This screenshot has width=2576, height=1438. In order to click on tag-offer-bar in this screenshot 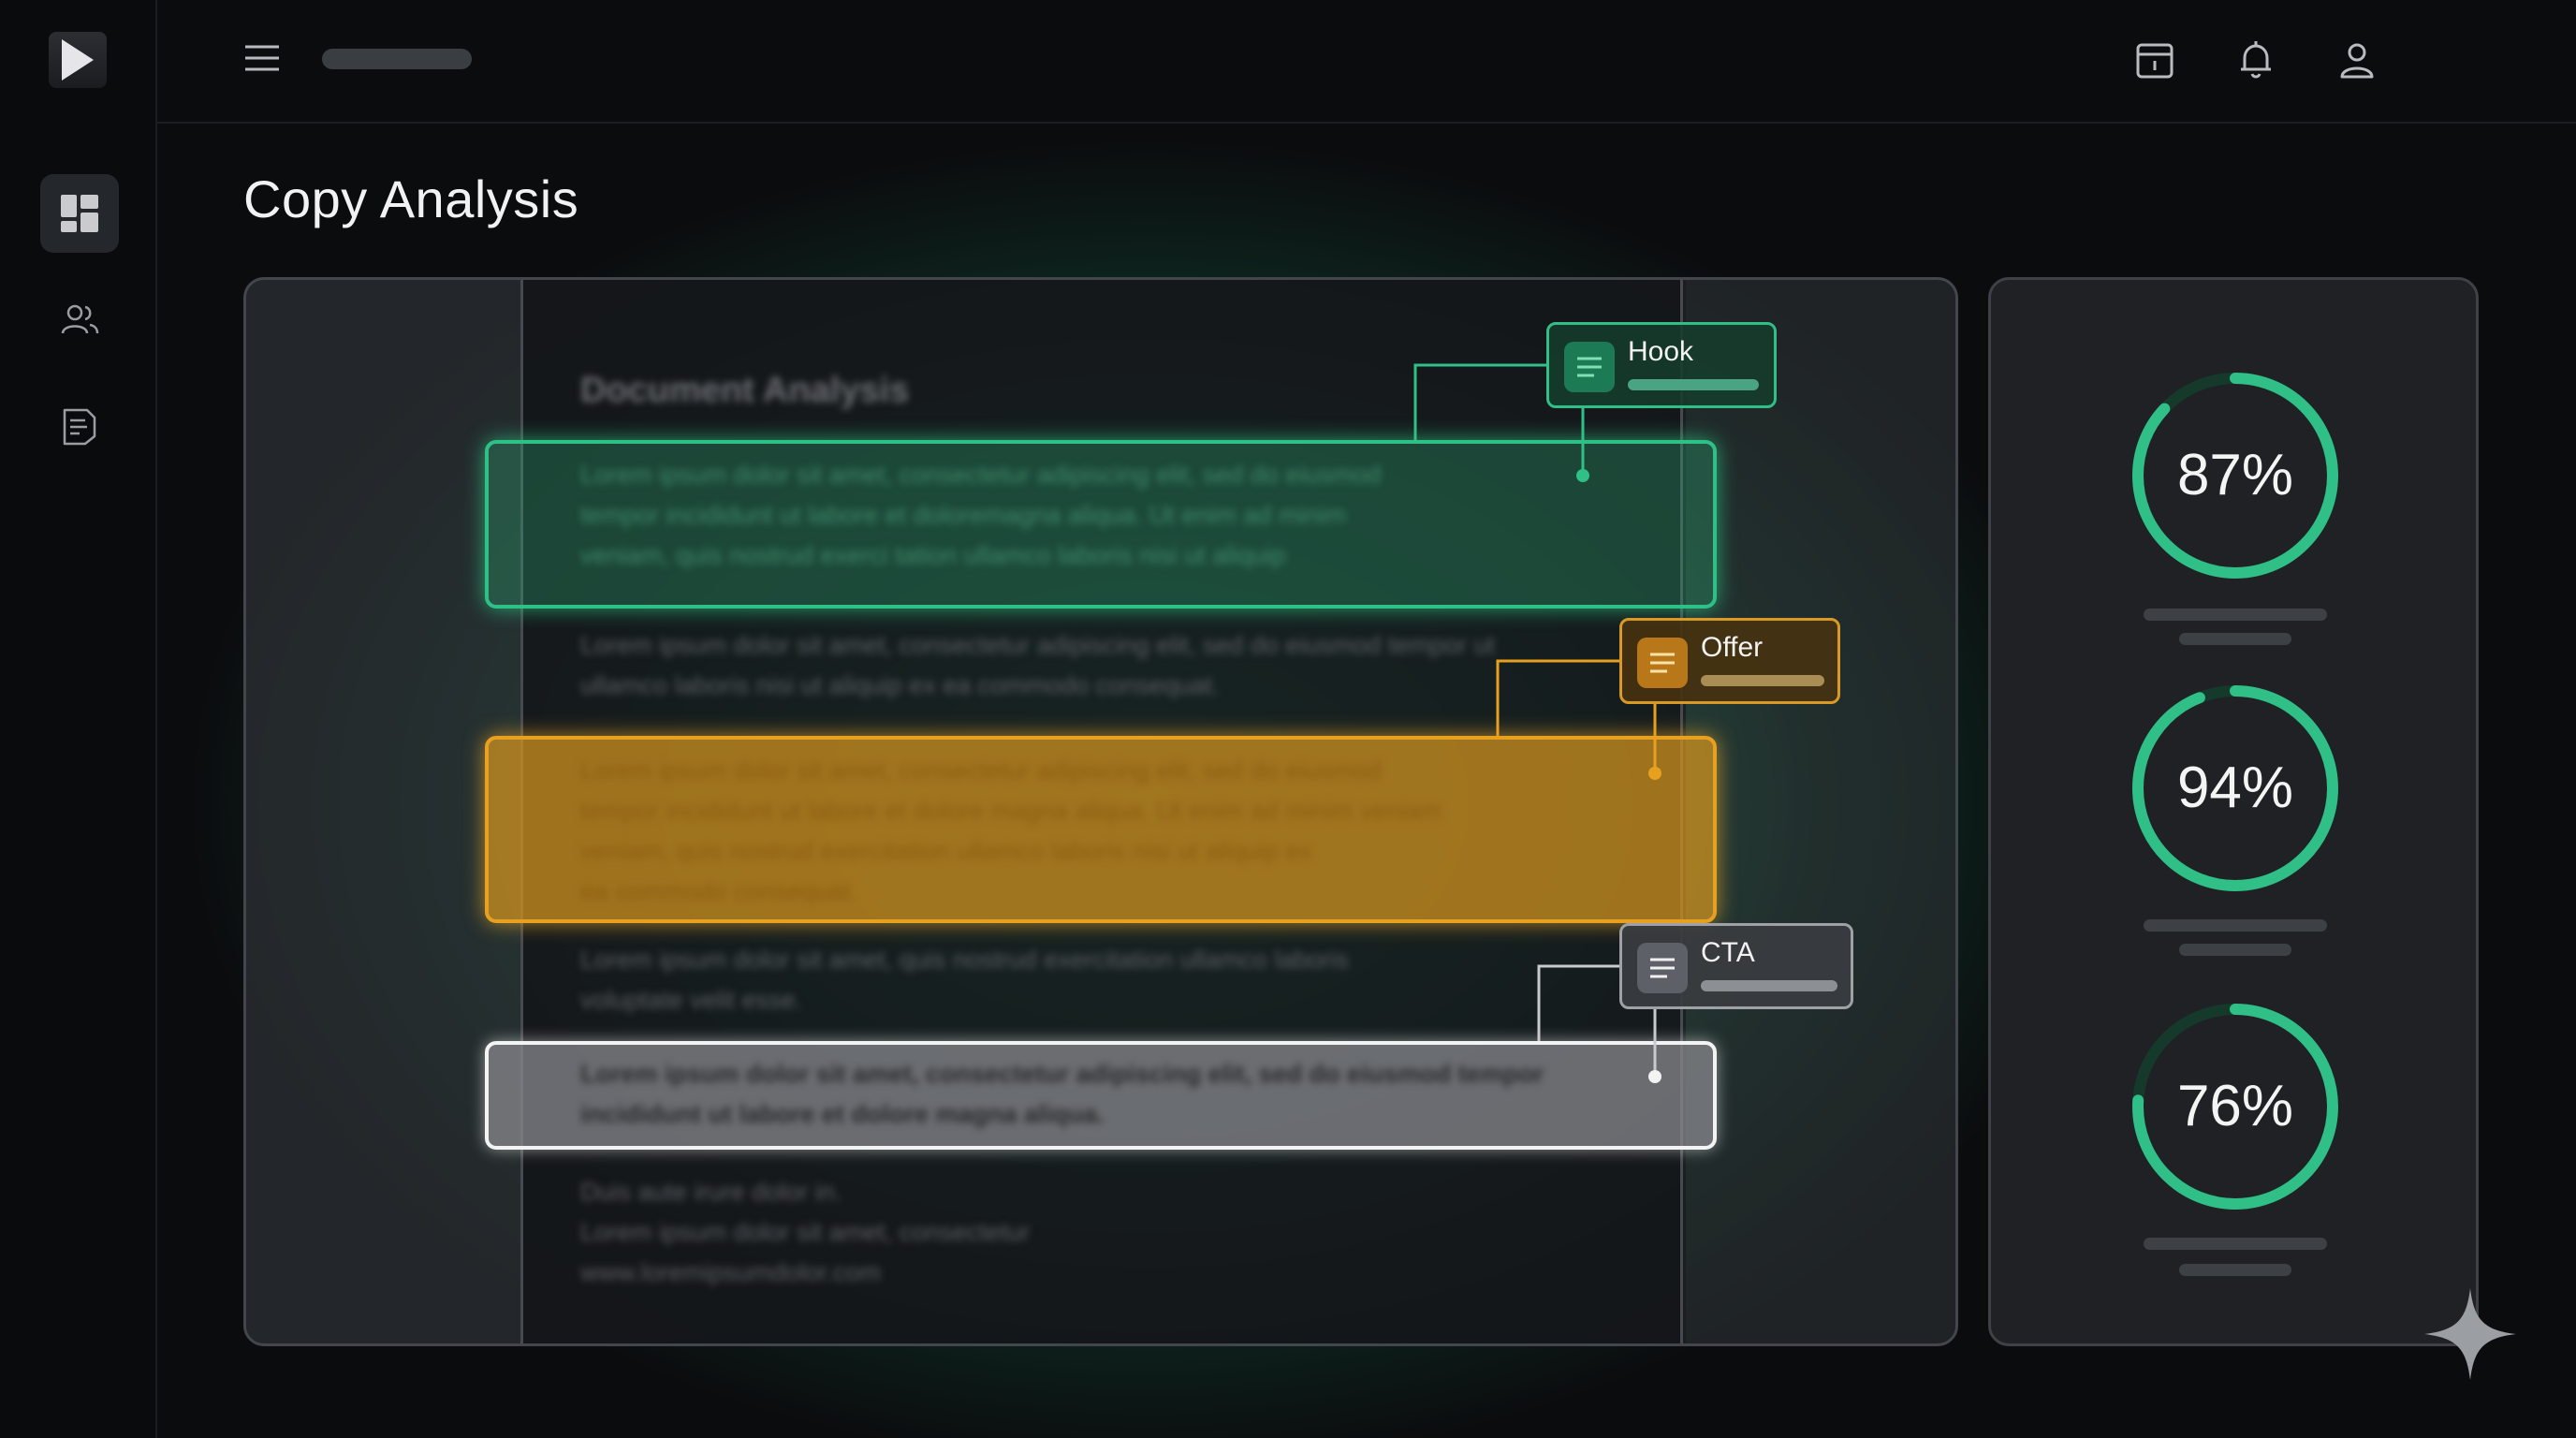, I will do `click(1762, 680)`.